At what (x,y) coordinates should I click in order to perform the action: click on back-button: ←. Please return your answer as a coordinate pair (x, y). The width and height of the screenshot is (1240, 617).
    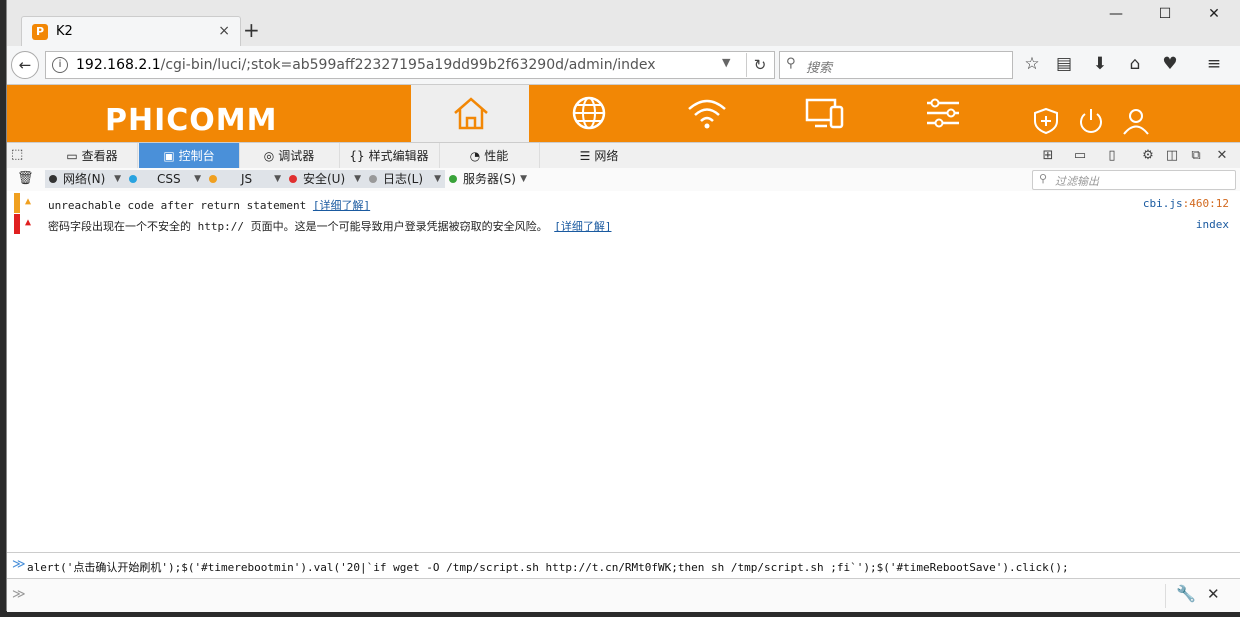
    Looking at the image, I should click on (25, 65).